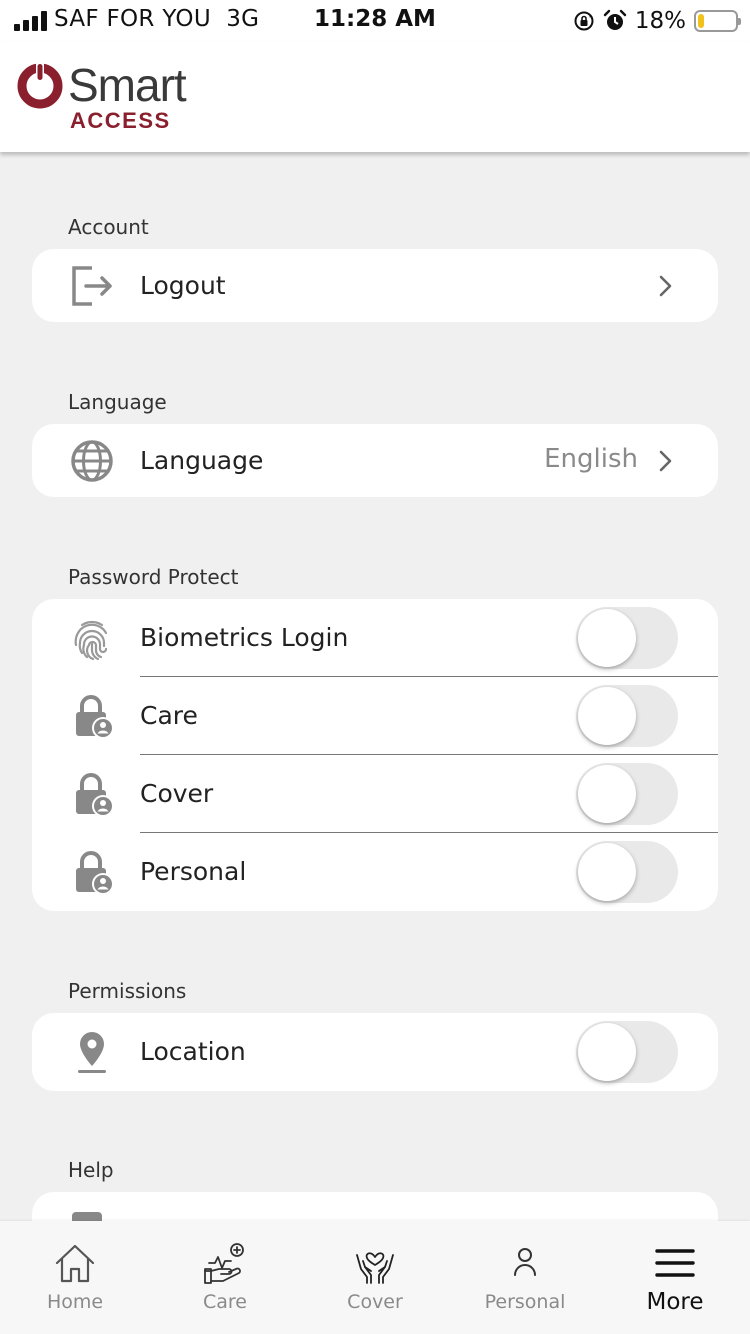 The width and height of the screenshot is (750, 1334). I want to click on carrier-name: SAF FOR YOU, so click(132, 19).